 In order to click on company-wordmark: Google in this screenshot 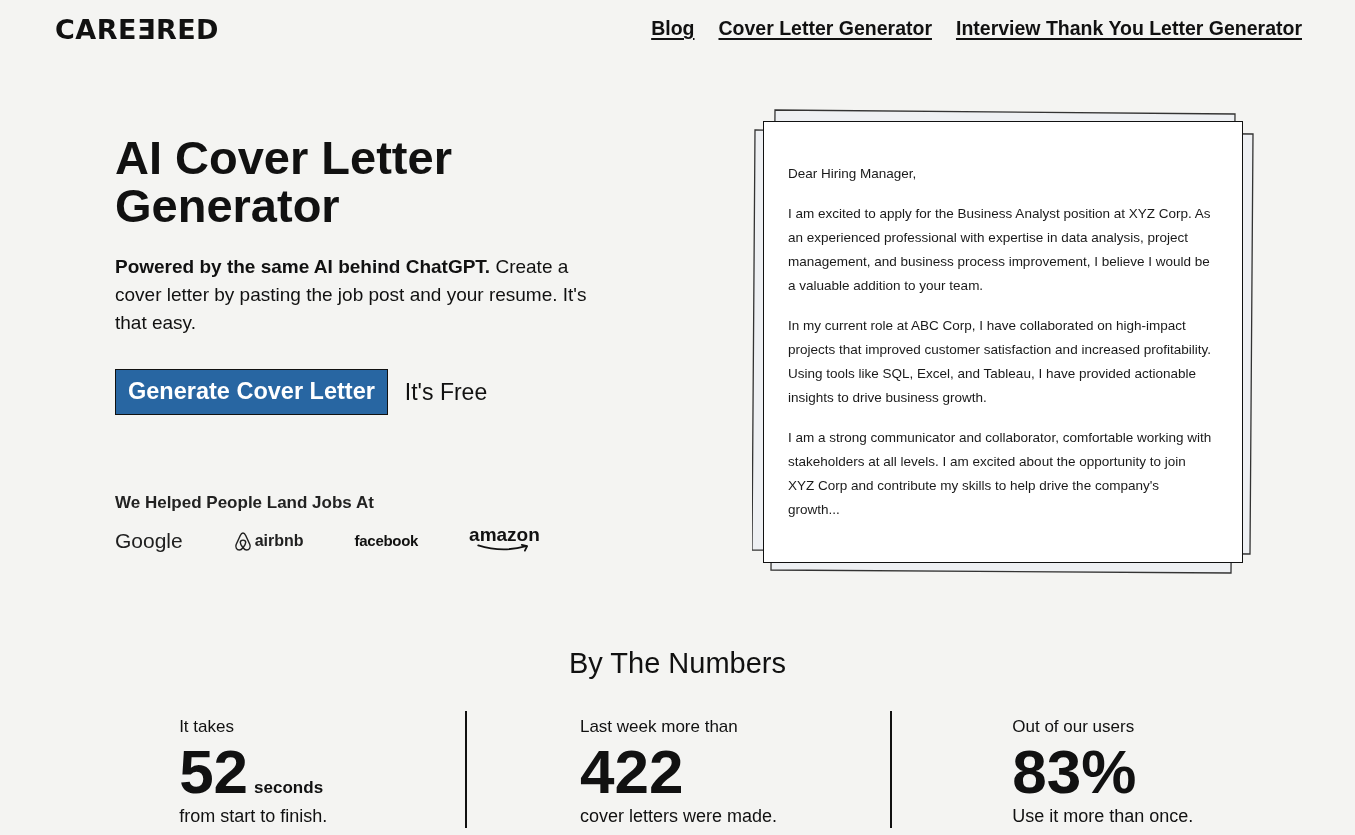, I will do `click(149, 541)`.